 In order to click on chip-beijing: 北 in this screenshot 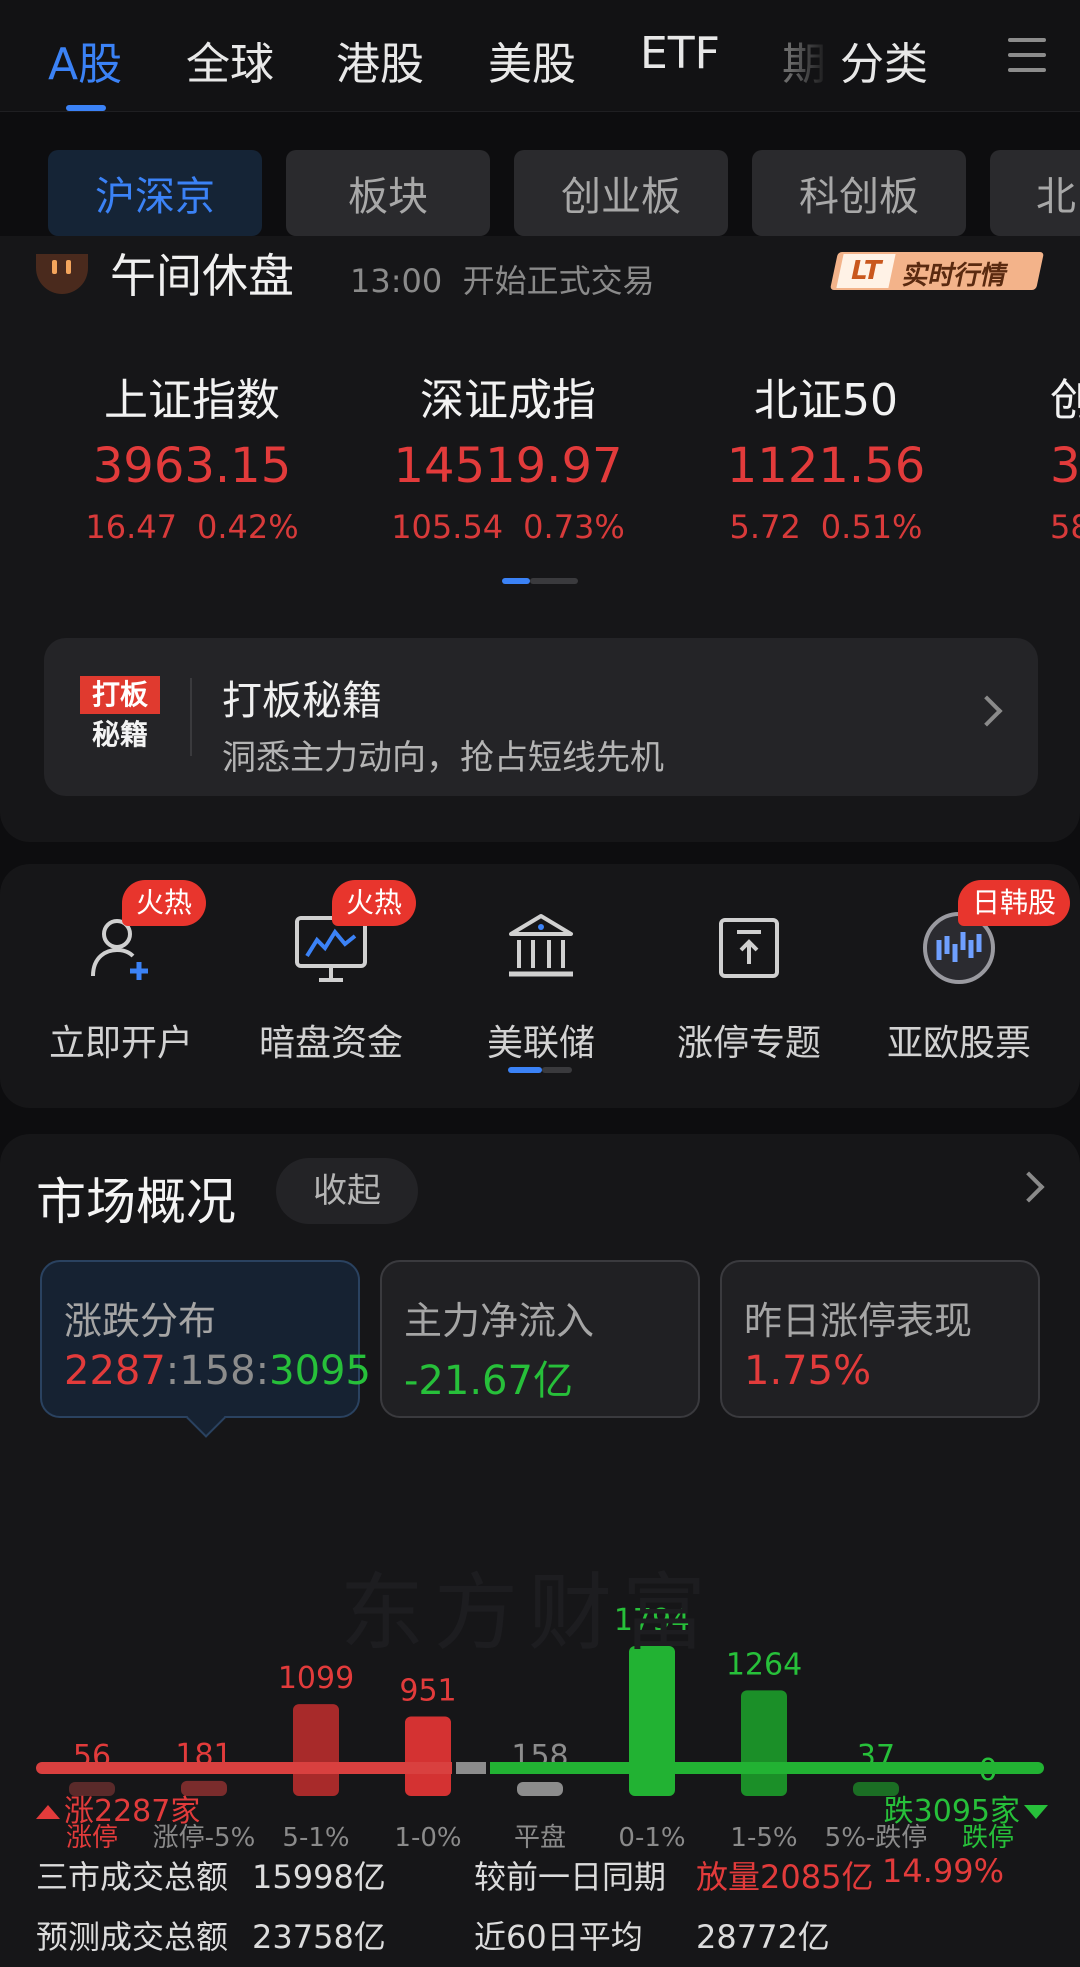, I will do `click(1035, 193)`.